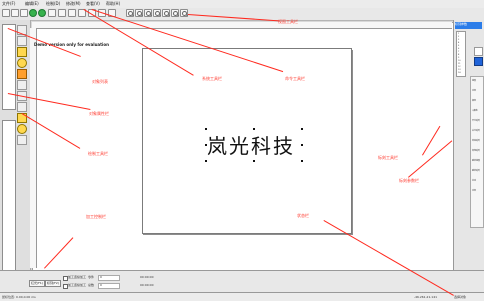 The height and width of the screenshot is (301, 484). I want to click on red-light-button: 红光(F1), so click(37, 283).